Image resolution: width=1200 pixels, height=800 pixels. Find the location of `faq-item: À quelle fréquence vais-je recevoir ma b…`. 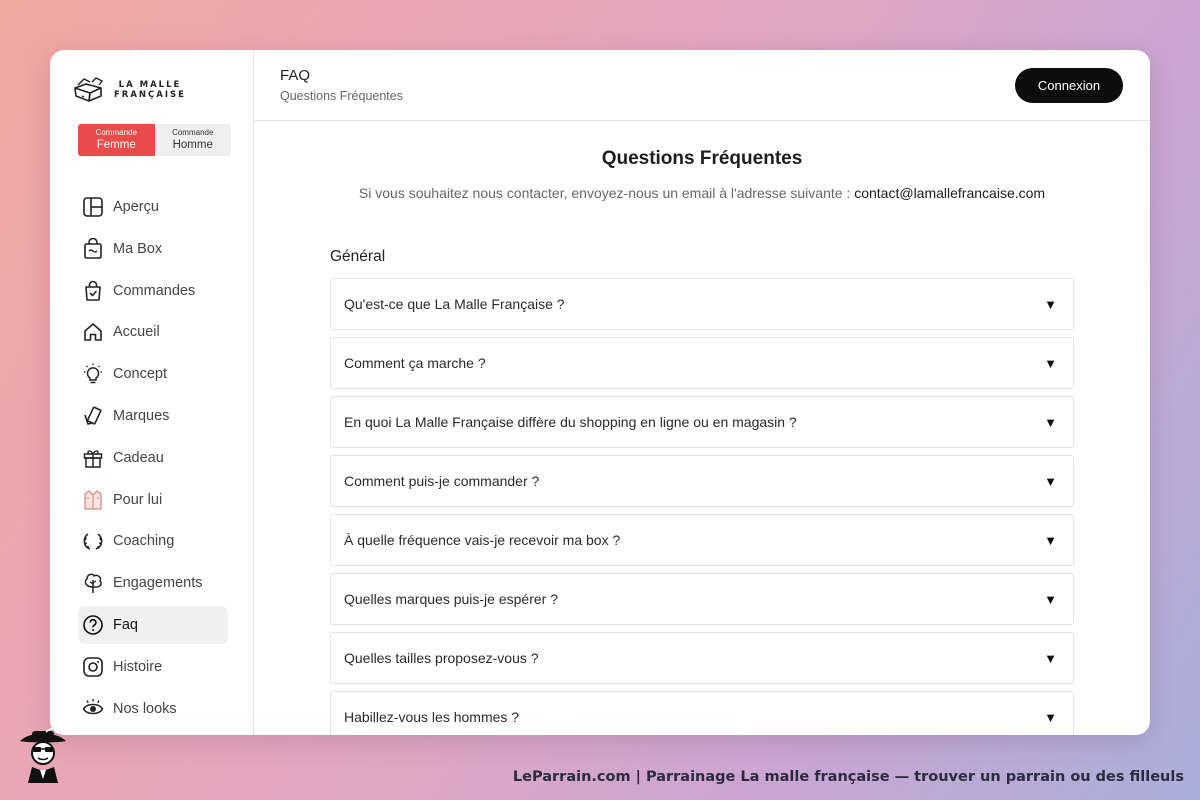

faq-item: À quelle fréquence vais-je recevoir ma b… is located at coordinates (702, 540).